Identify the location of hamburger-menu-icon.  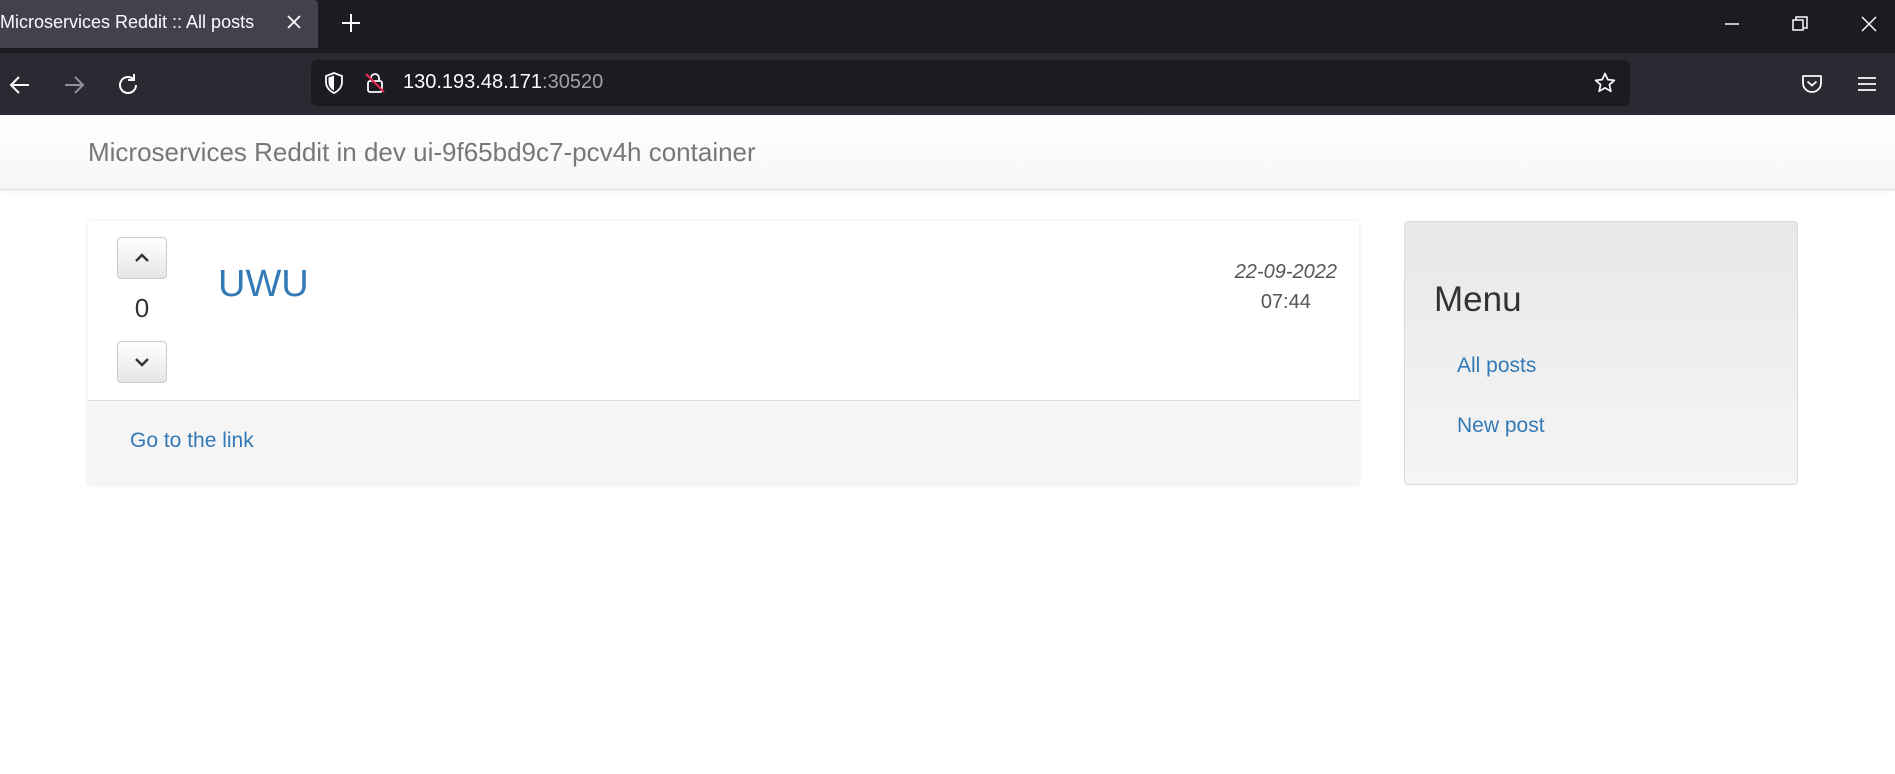
(1867, 84).